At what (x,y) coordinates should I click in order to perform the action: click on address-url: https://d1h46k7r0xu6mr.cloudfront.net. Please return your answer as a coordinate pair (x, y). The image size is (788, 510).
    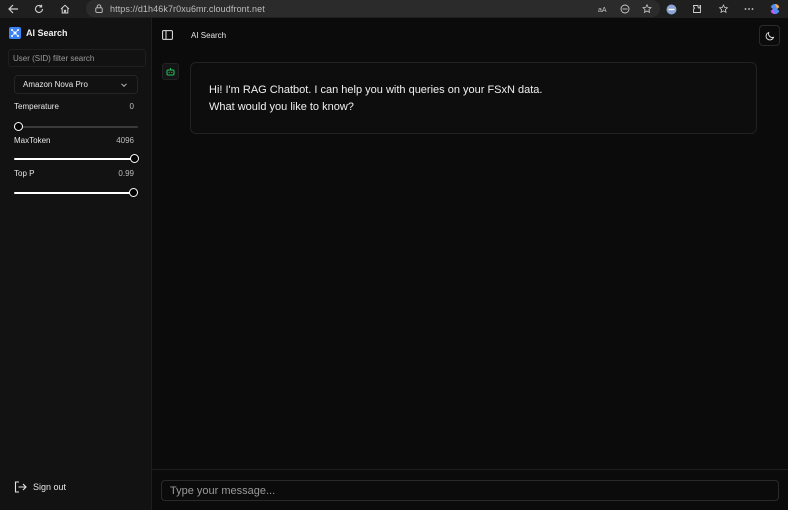
    Looking at the image, I should click on (187, 9).